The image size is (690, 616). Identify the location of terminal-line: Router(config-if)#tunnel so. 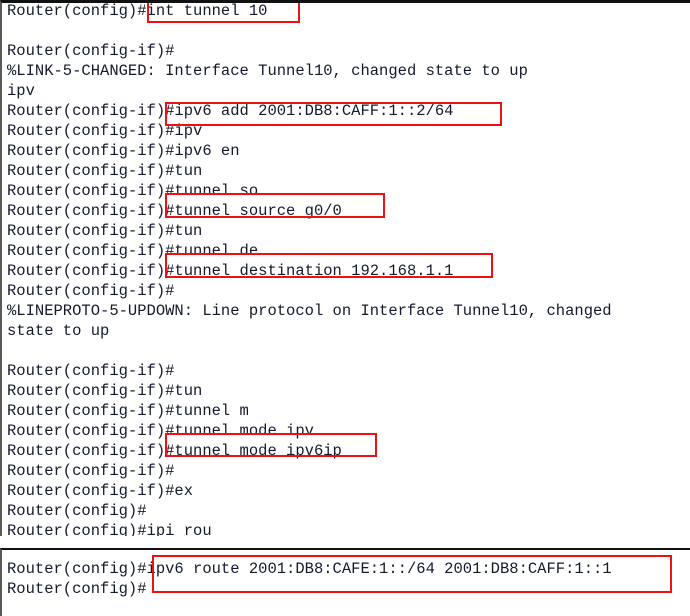
(133, 191).